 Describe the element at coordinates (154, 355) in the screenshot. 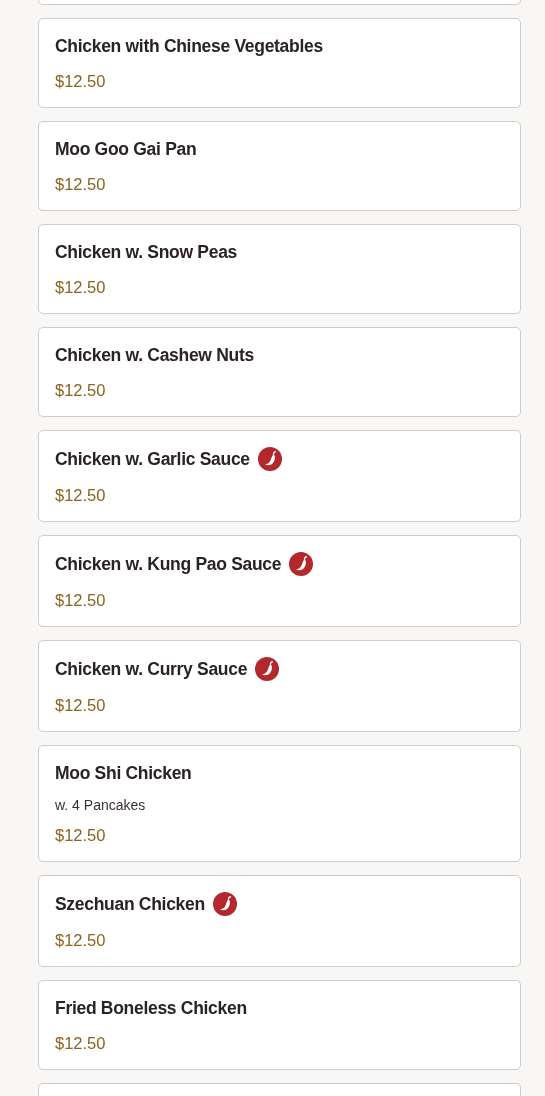

I see `item-name: Chicken w. Cashew Nuts` at that location.